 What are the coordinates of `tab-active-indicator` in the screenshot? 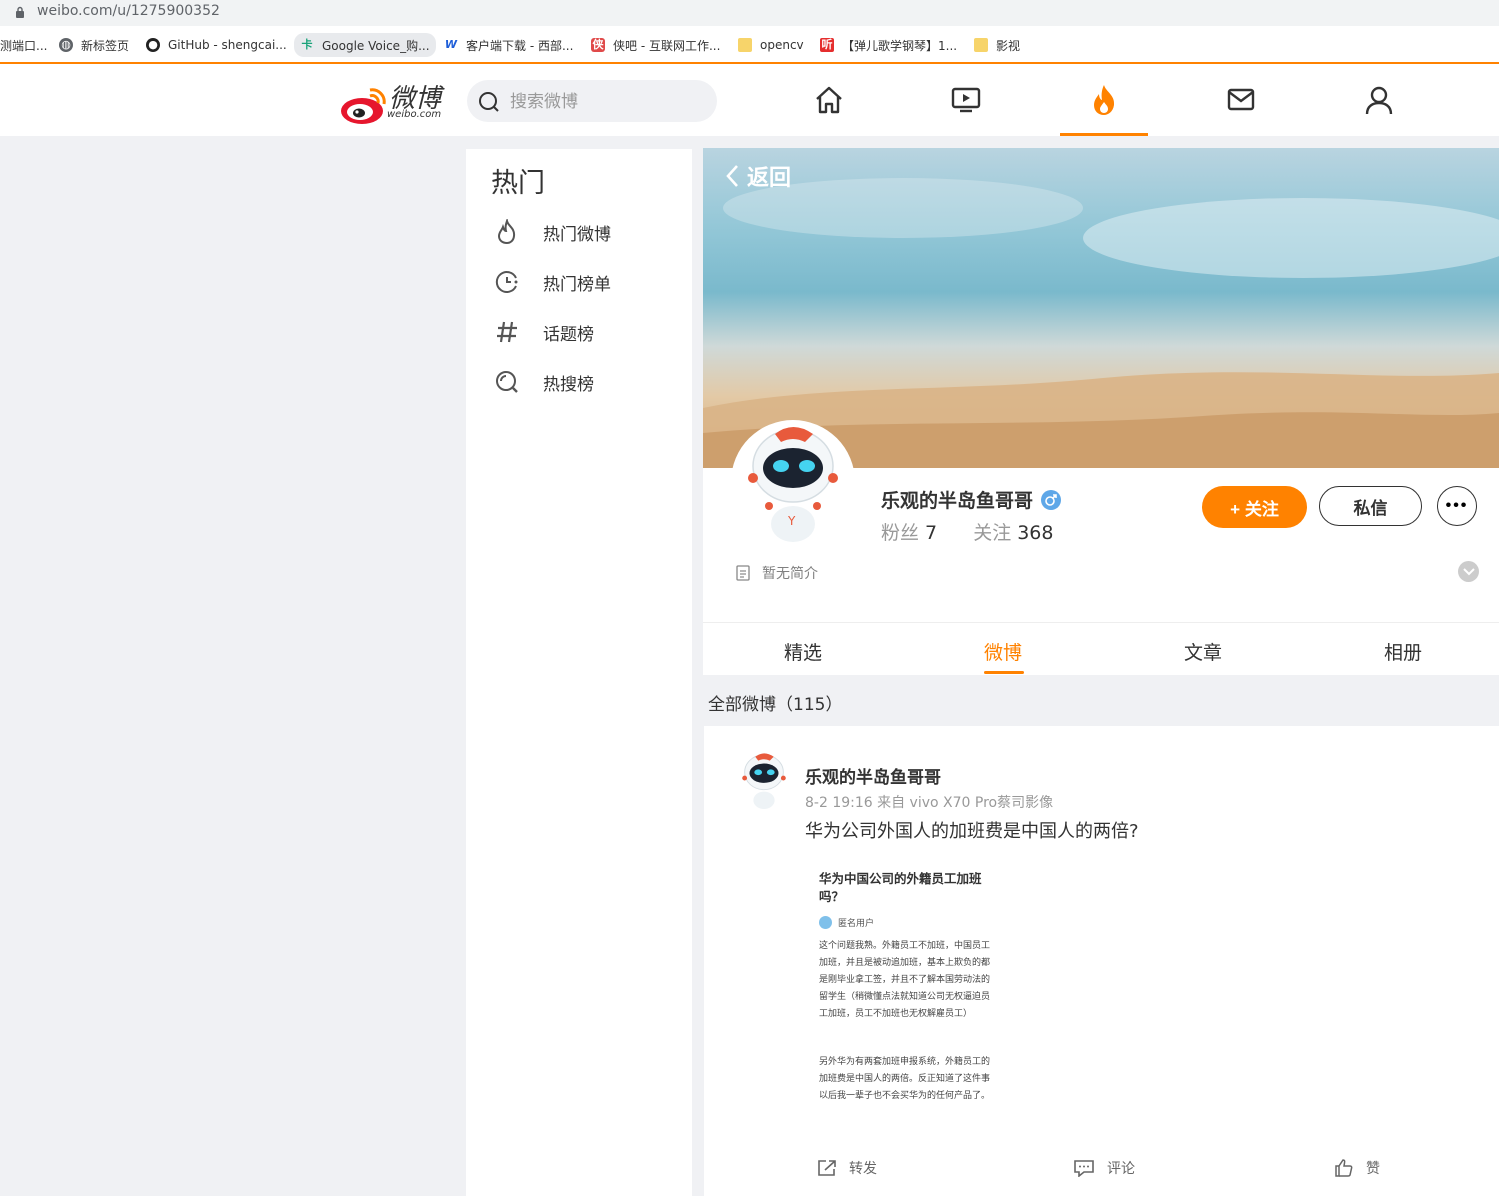 It's located at (1004, 672).